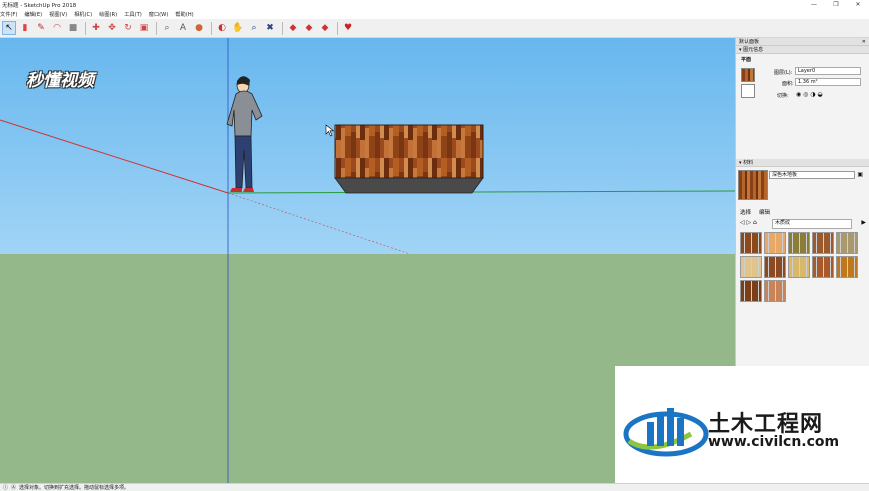 The image size is (869, 491). What do you see at coordinates (238, 28) in the screenshot?
I see `pan-icon: ✋` at bounding box center [238, 28].